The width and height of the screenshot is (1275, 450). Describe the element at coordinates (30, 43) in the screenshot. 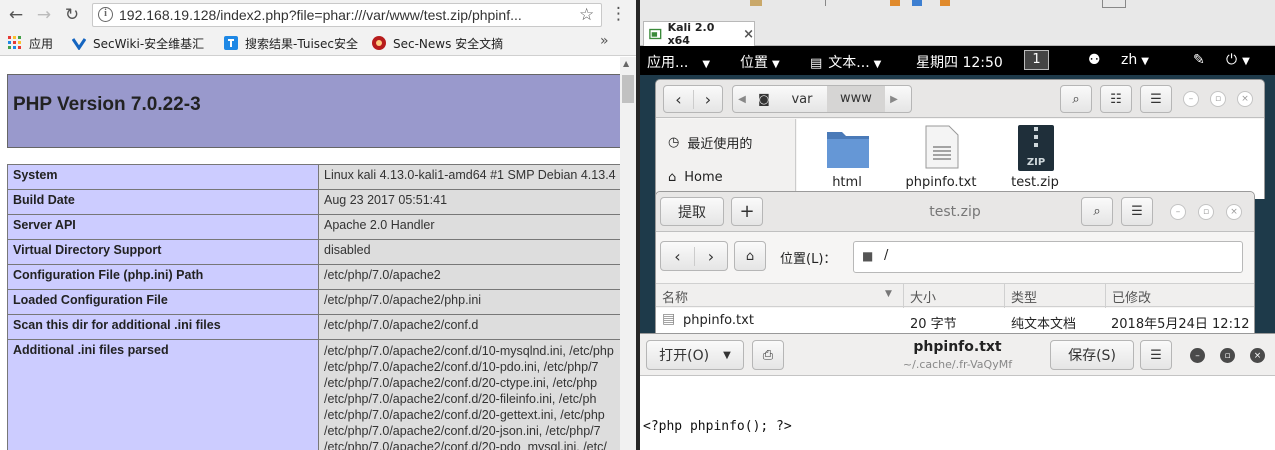

I see `bookmark-apps: 应用` at that location.